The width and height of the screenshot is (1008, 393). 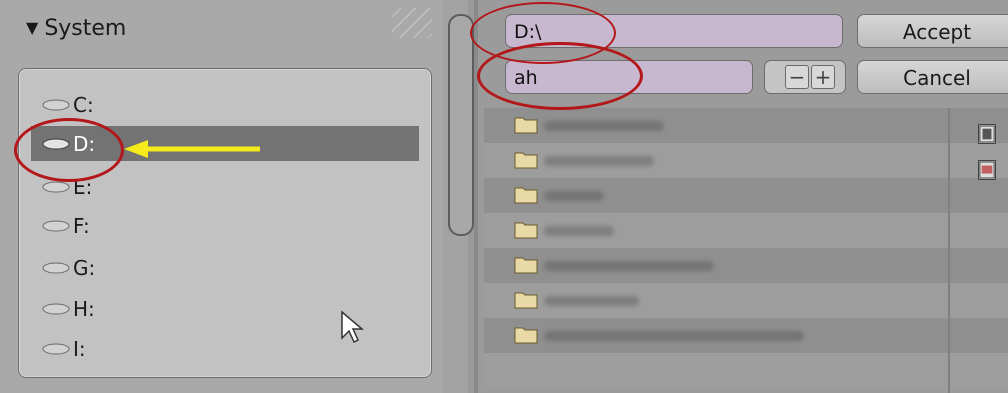 I want to click on minus-button: −, so click(x=797, y=77).